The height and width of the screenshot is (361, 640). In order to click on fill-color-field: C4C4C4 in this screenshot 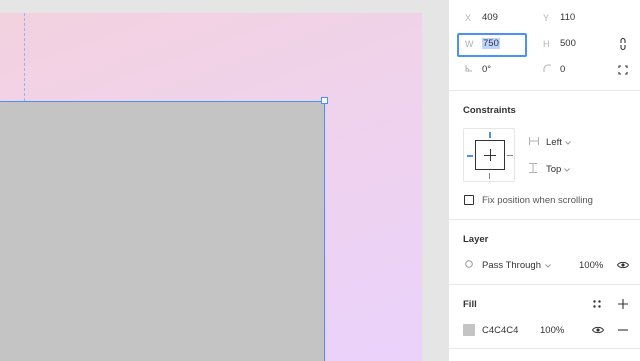, I will do `click(500, 330)`.